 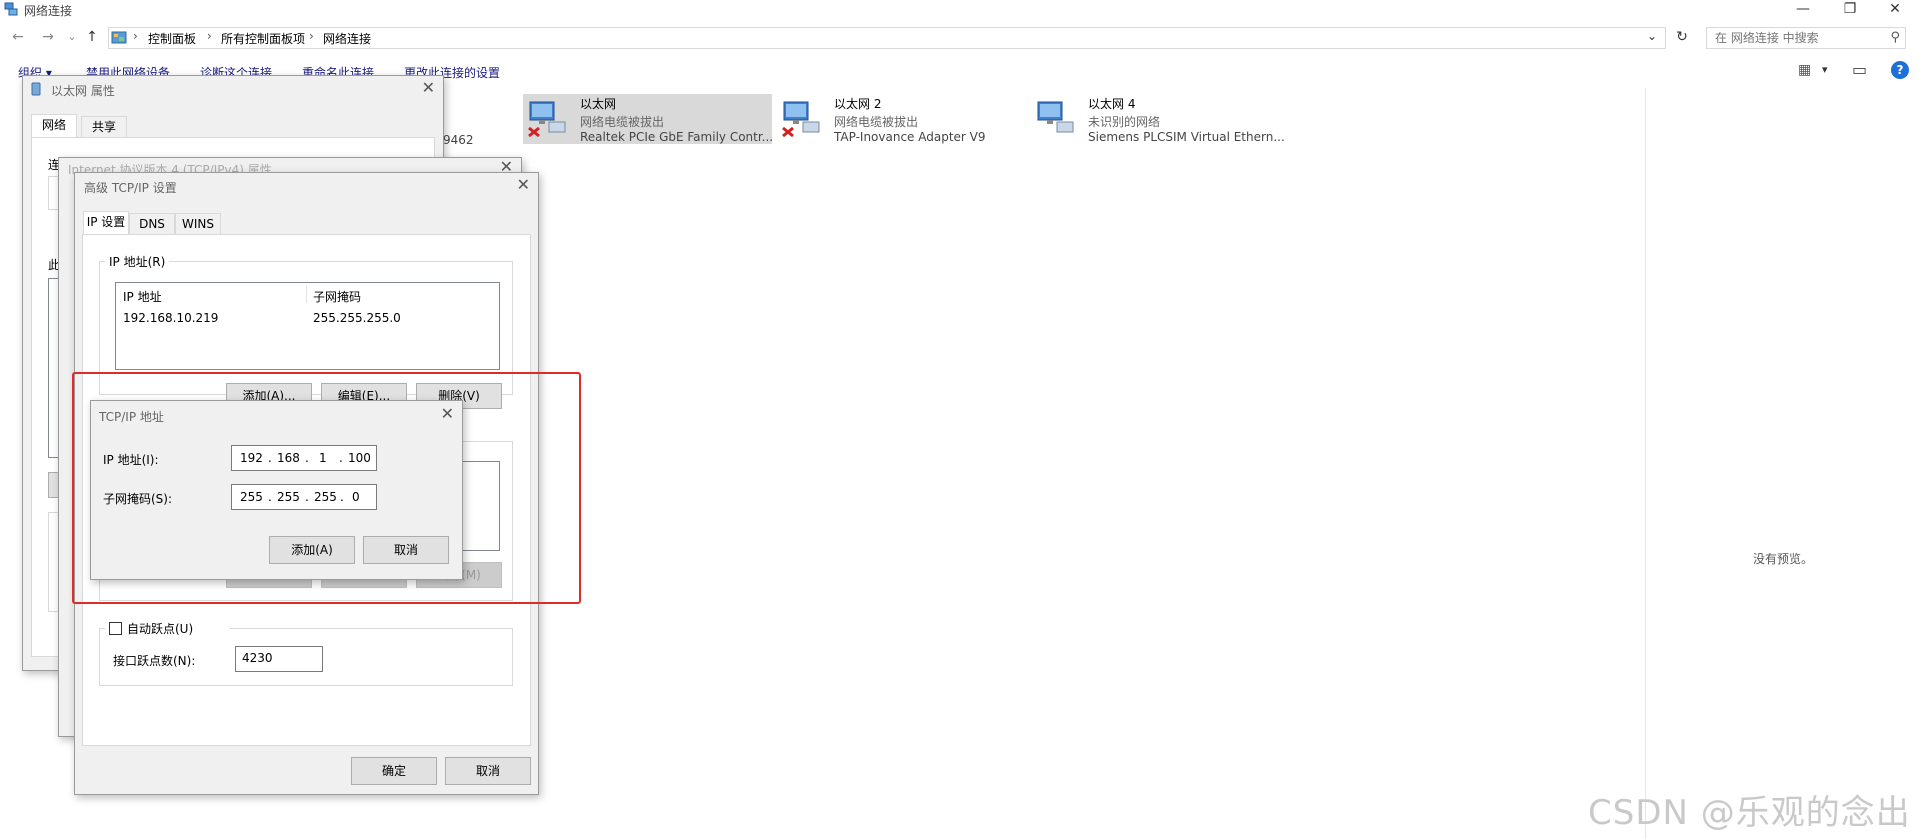 I want to click on ethernet-properties-title: 以太网 属性, so click(x=83, y=91).